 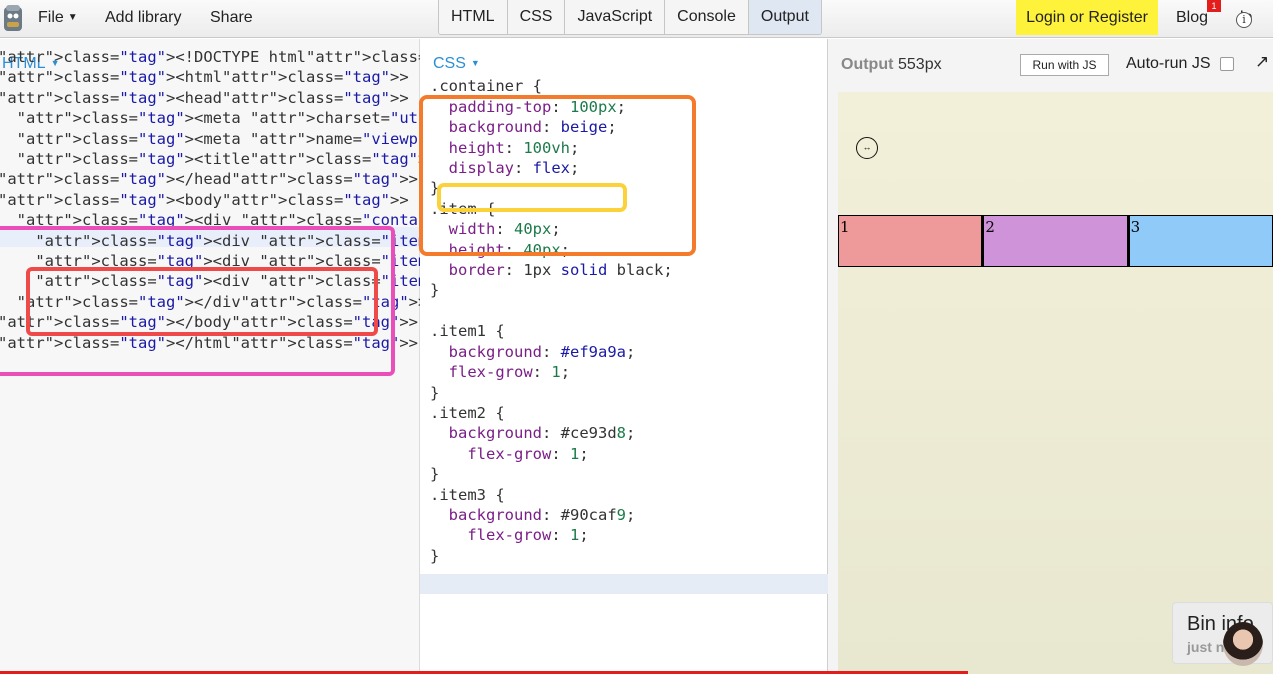 What do you see at coordinates (72, 17) in the screenshot?
I see `caret-down-icon: ▼` at bounding box center [72, 17].